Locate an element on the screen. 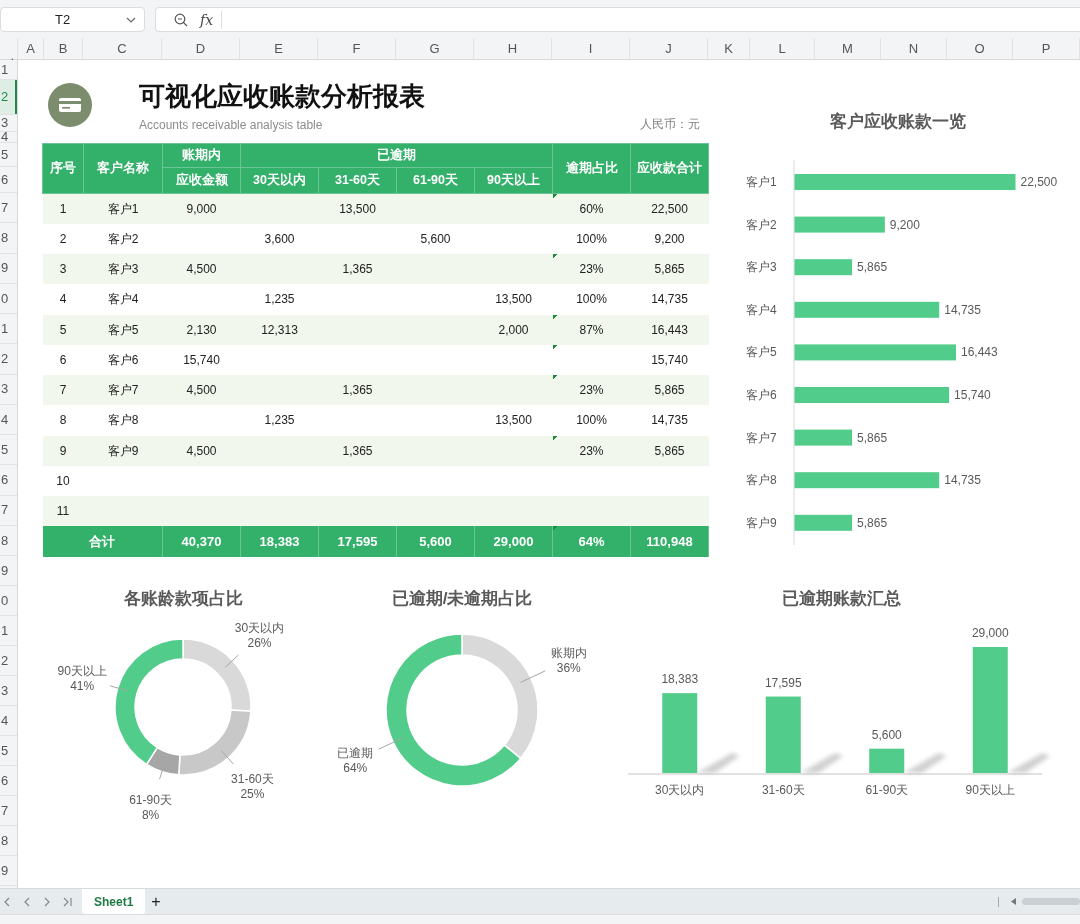  slice-label: 已逾期 is located at coordinates (355, 752).